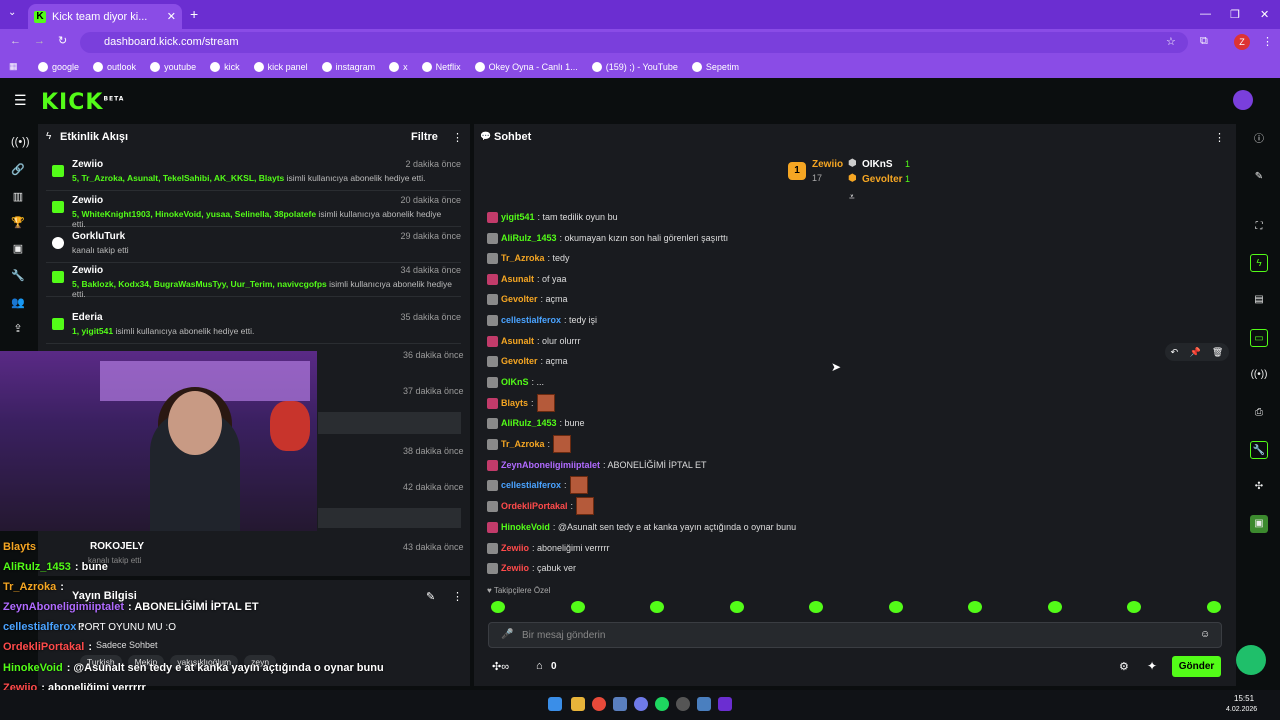  Describe the element at coordinates (58, 67) in the screenshot. I see `bookmark-item: google` at that location.